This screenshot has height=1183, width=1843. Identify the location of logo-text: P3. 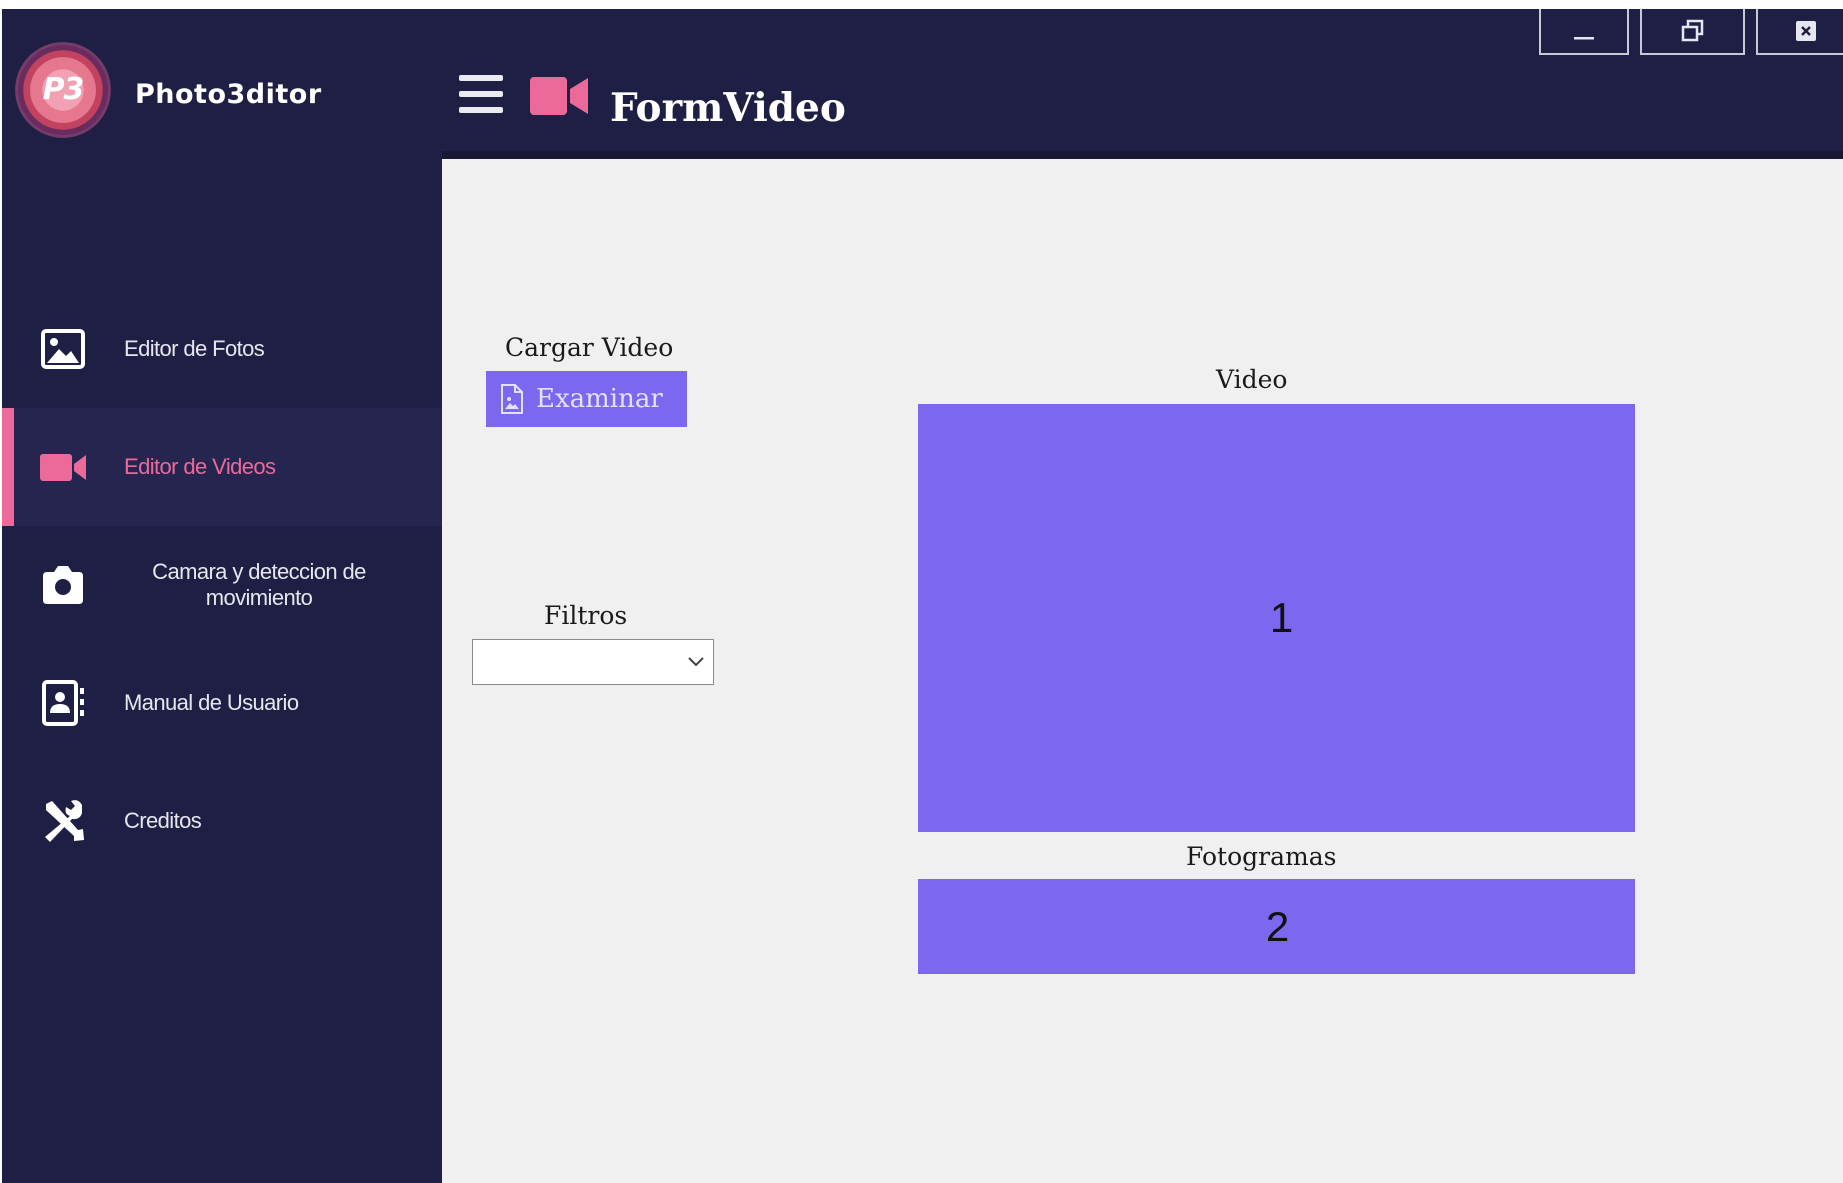
(63, 89).